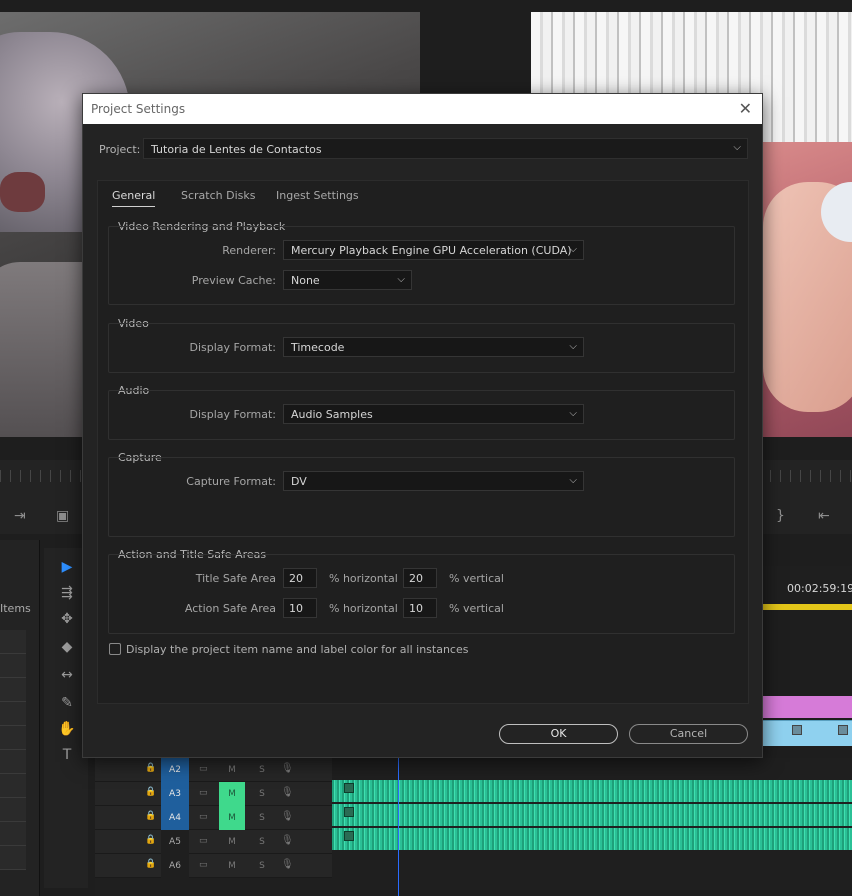 This screenshot has height=896, width=852. Describe the element at coordinates (318, 347) in the screenshot. I see `video-display-format-value: Timecode` at that location.